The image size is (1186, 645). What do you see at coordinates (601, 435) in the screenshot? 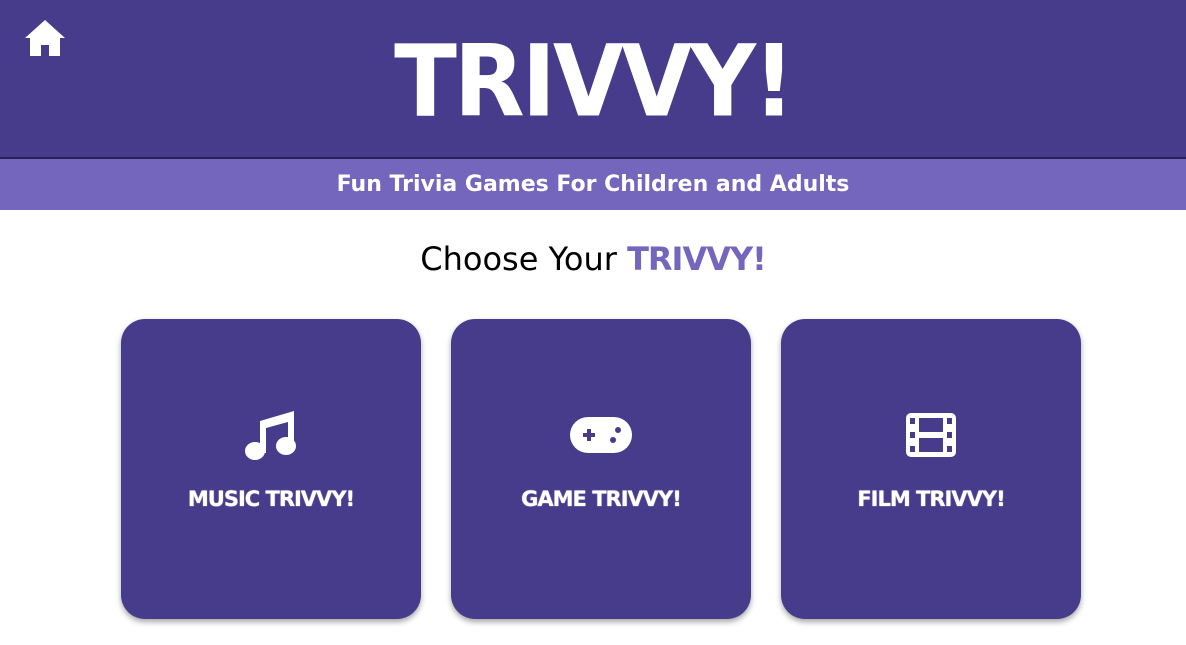
I see `gamepad-icon` at bounding box center [601, 435].